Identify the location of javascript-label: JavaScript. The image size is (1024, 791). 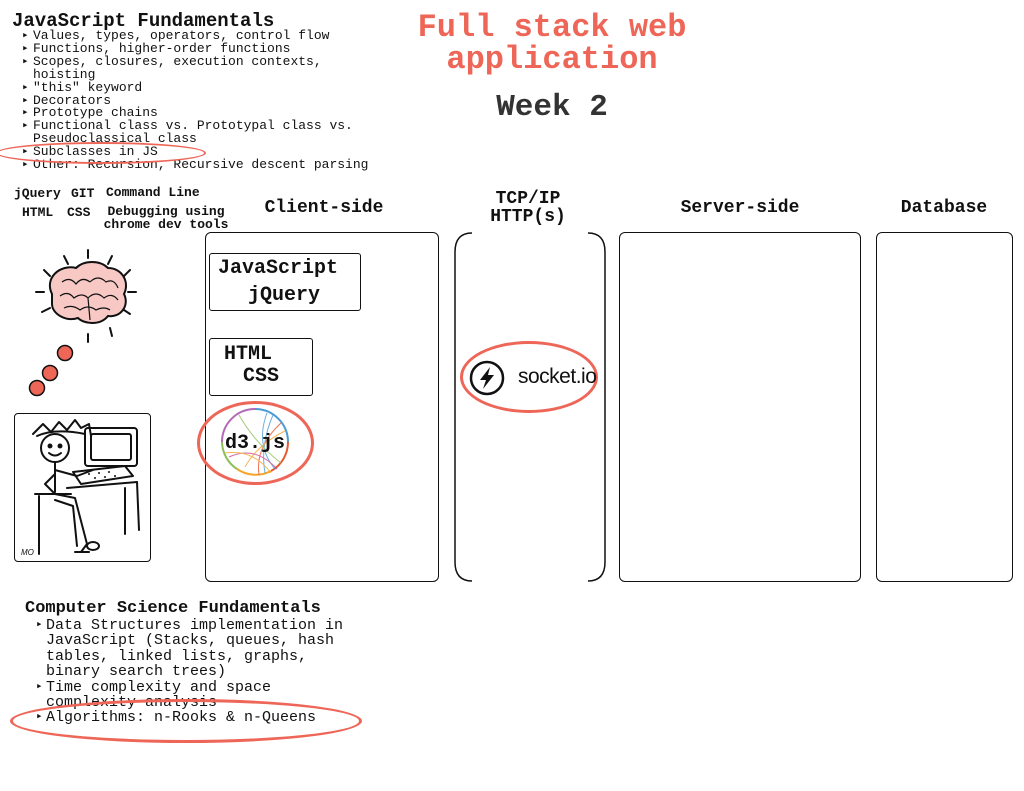
(278, 268).